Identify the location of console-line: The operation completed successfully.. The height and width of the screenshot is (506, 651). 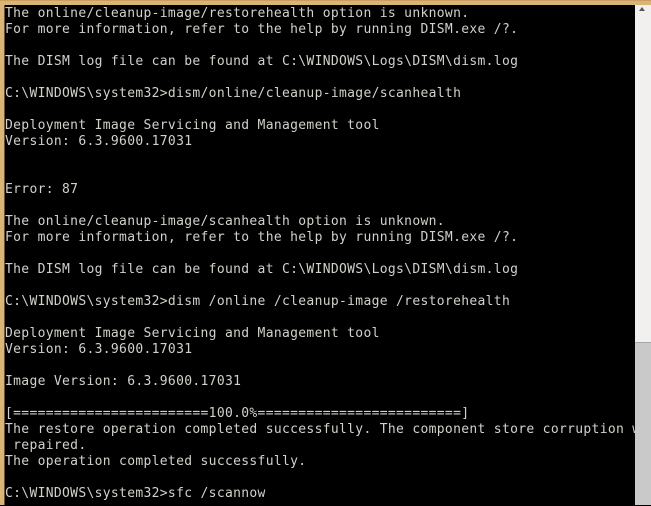
(156, 461).